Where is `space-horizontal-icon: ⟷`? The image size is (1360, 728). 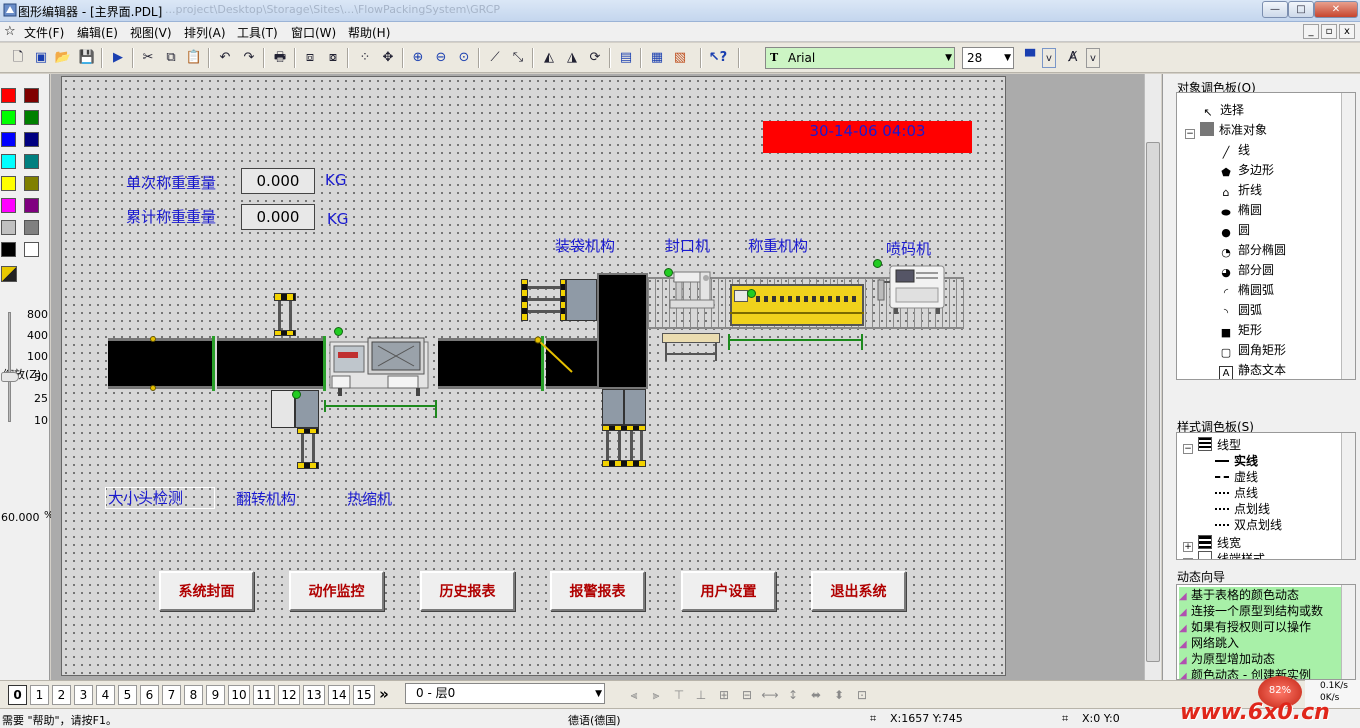
space-horizontal-icon: ⟷ is located at coordinates (770, 695).